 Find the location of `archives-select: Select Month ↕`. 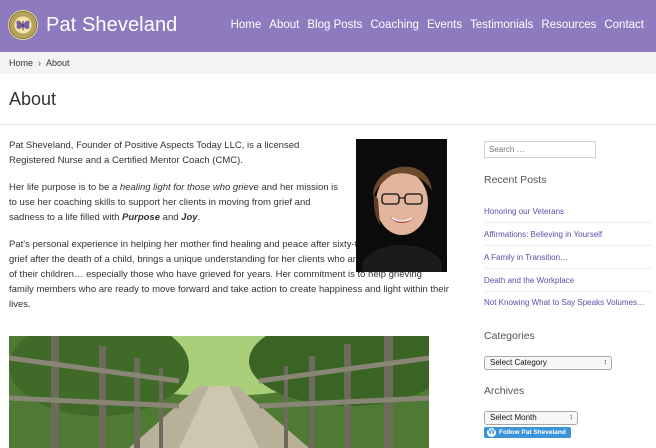

archives-select: Select Month ↕ is located at coordinates (531, 418).